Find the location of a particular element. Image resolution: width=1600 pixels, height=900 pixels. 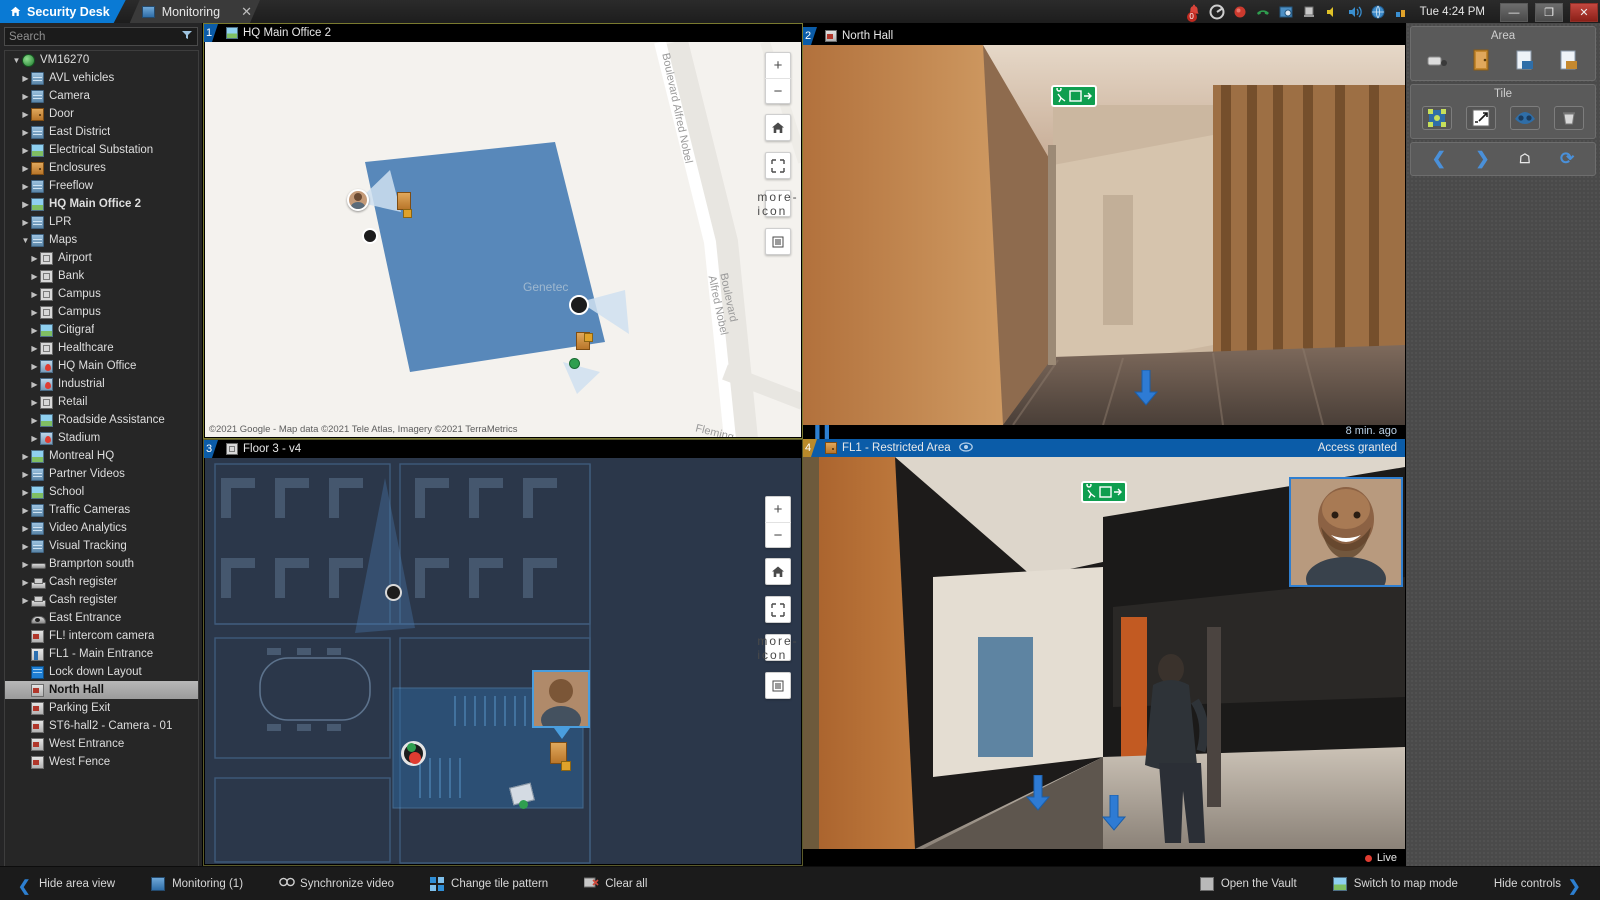

tree-item-roadside-assistance: ▶ Roadside Assistance is located at coordinates (101, 420).